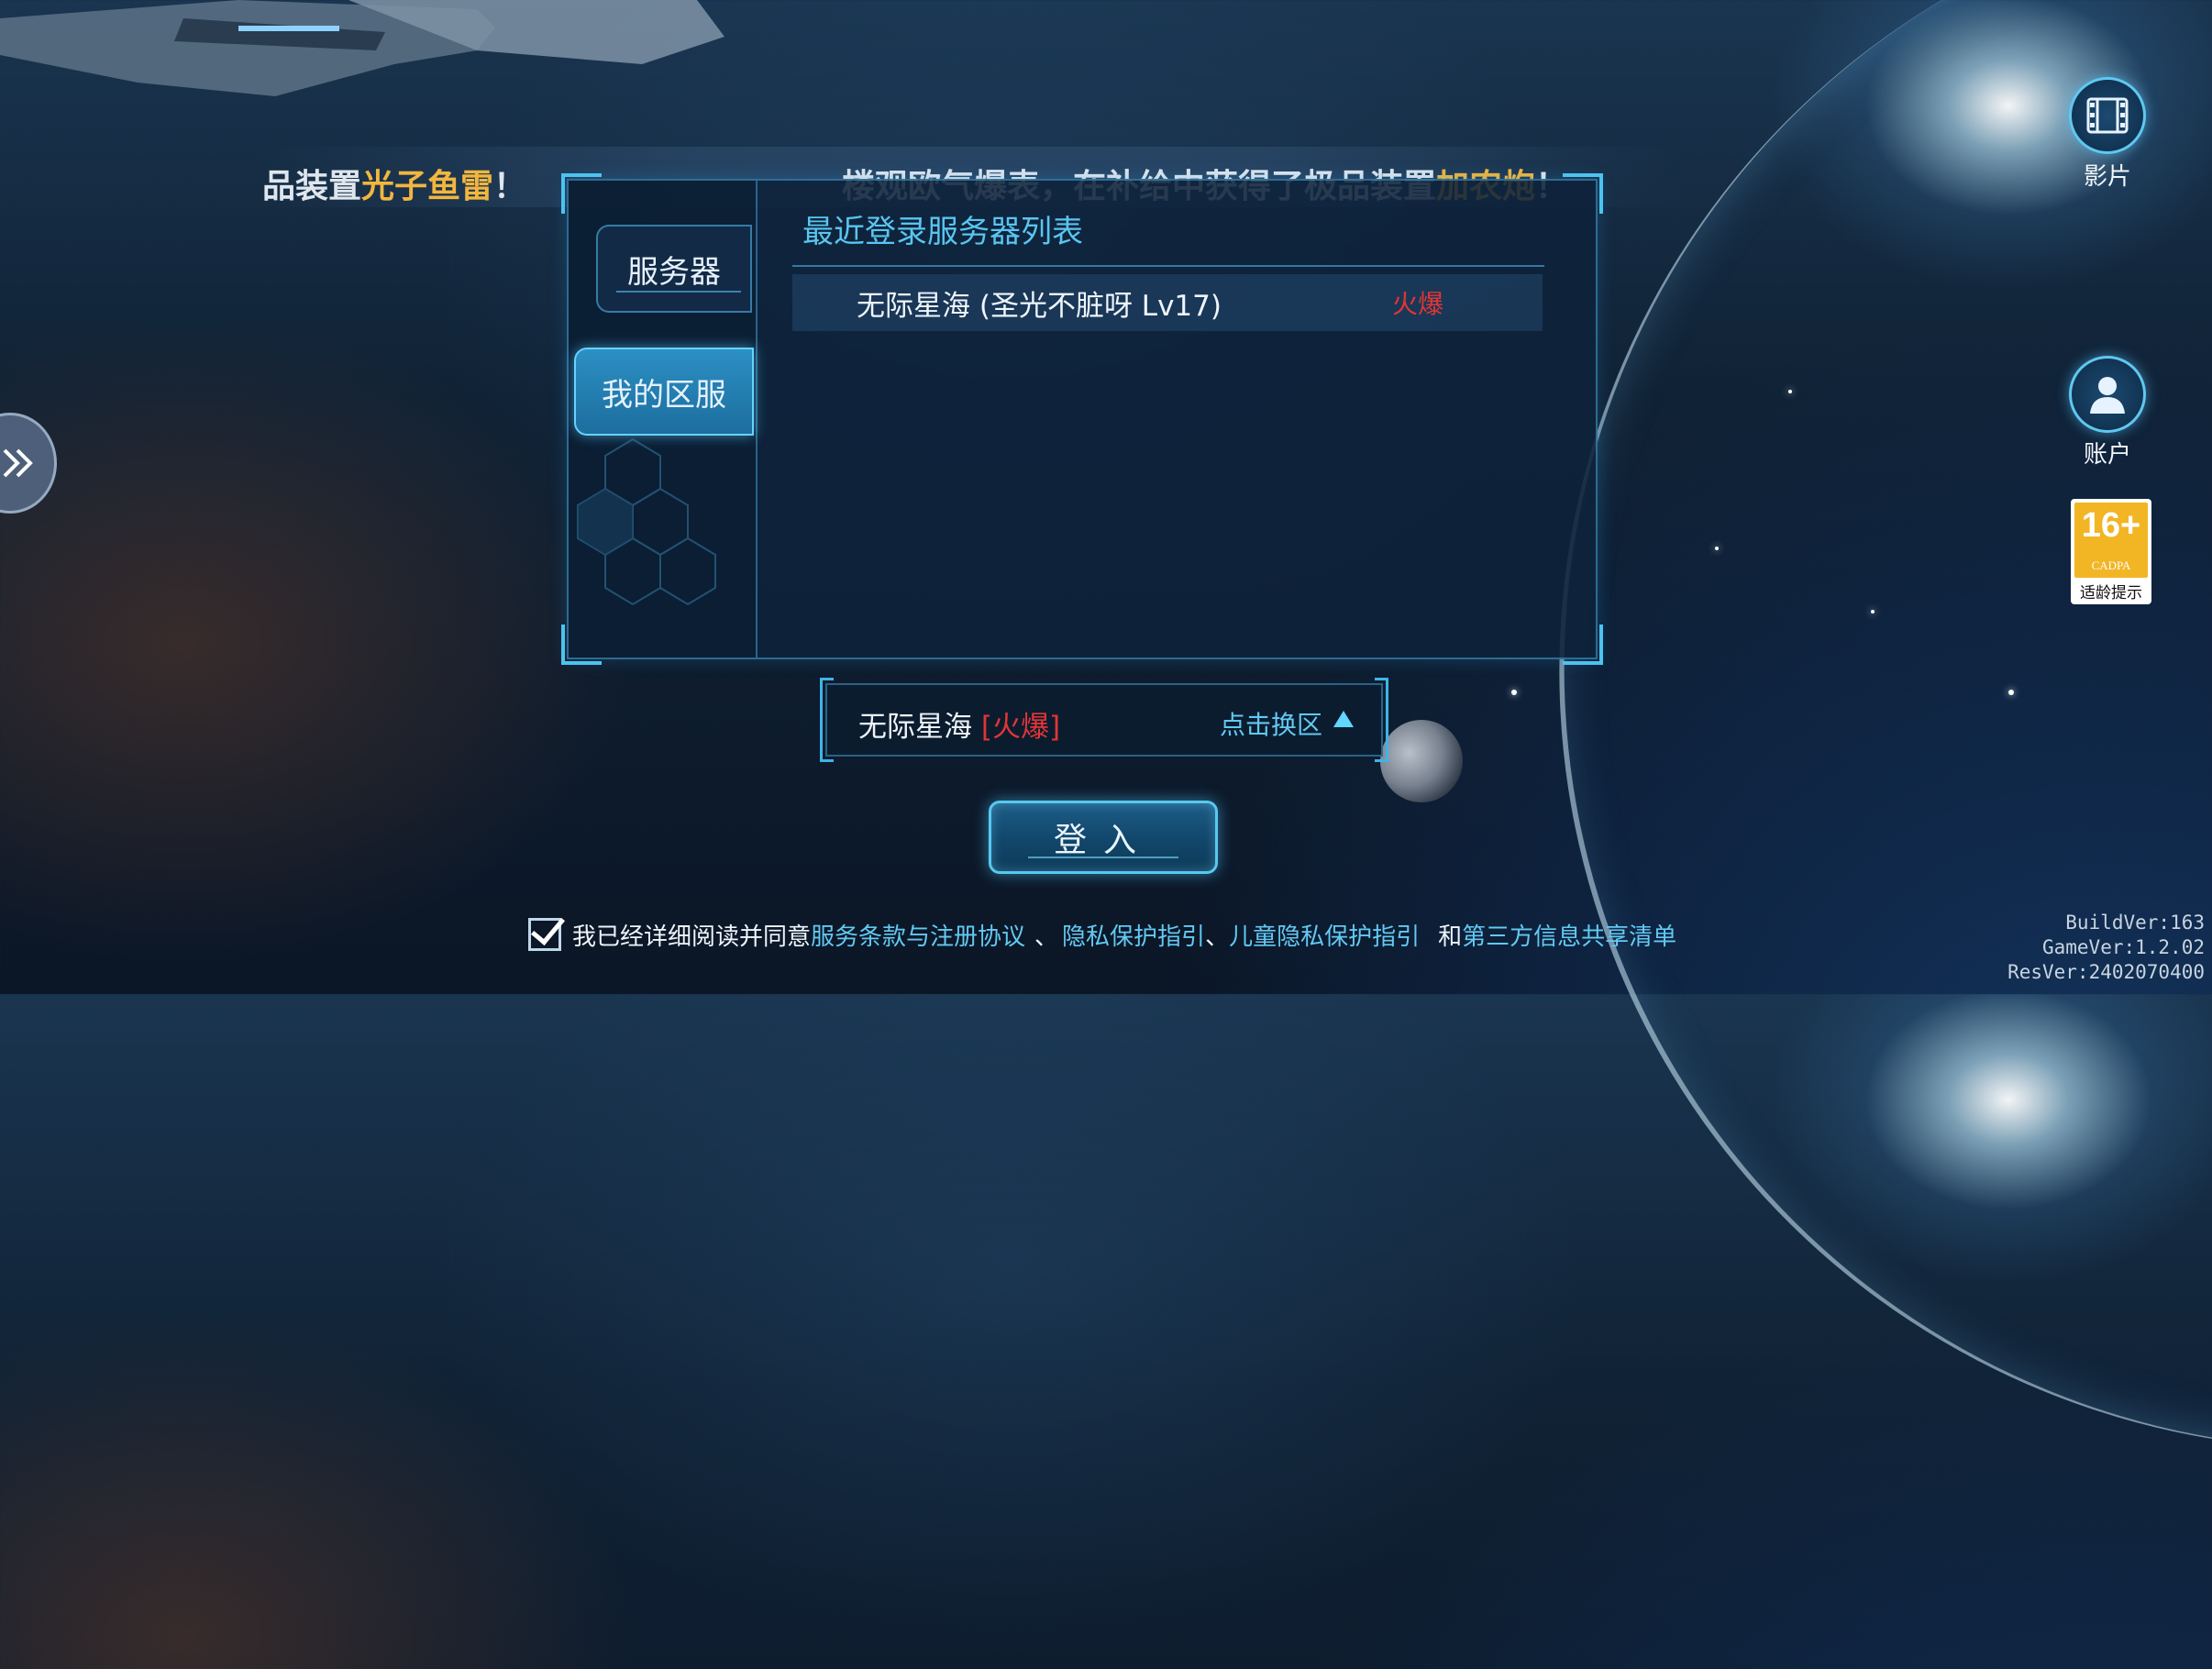 Image resolution: width=2212 pixels, height=1669 pixels. What do you see at coordinates (545, 934) in the screenshot?
I see `agreement-checkbox` at bounding box center [545, 934].